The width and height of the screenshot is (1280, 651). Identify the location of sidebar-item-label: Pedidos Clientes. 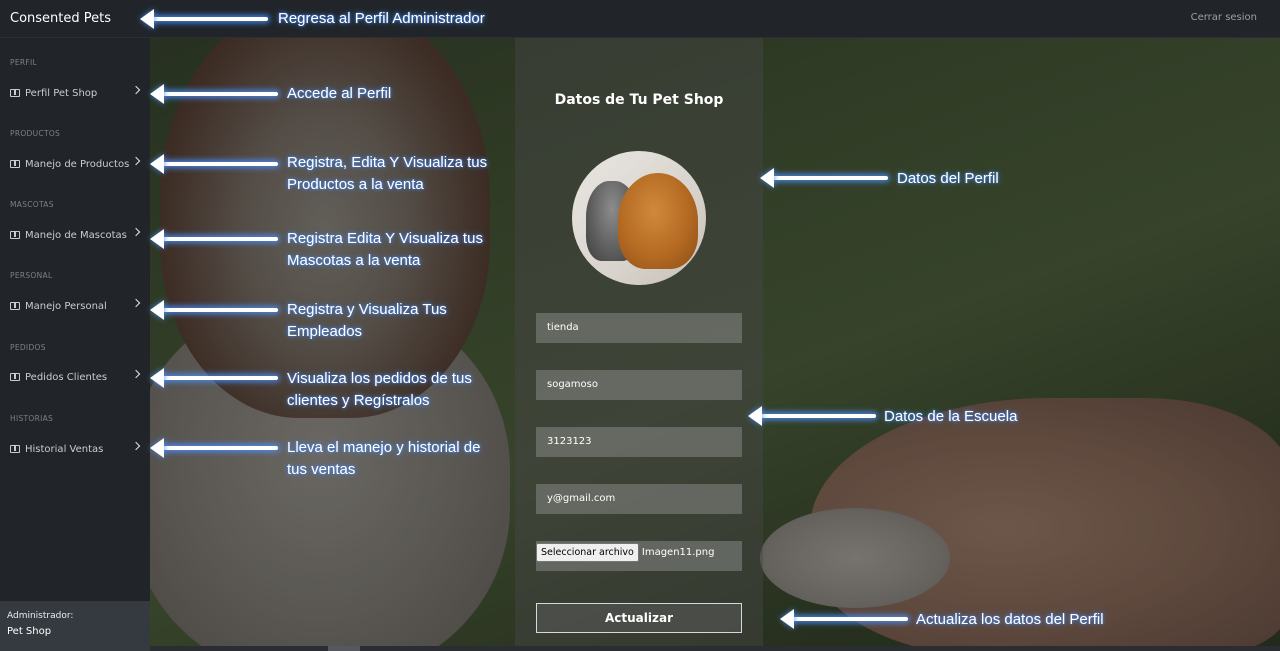
(66, 377).